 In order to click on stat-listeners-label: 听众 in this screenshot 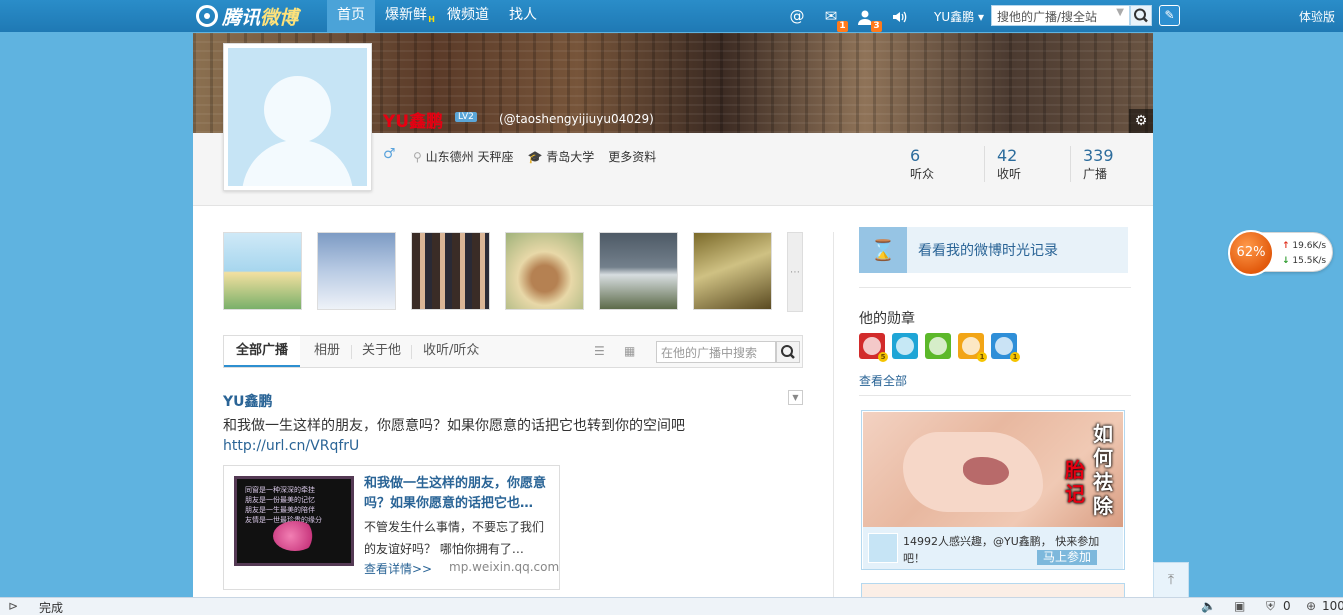, I will do `click(922, 174)`.